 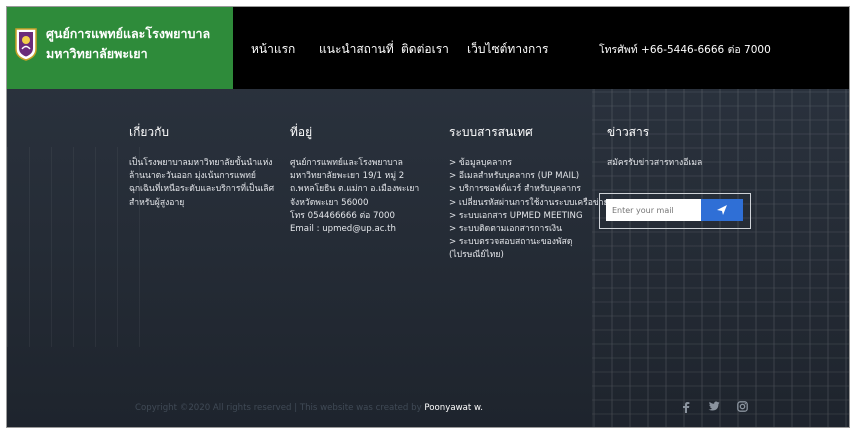 I want to click on nav-official-website: เว็บไซต์ทางการ, so click(x=507, y=49).